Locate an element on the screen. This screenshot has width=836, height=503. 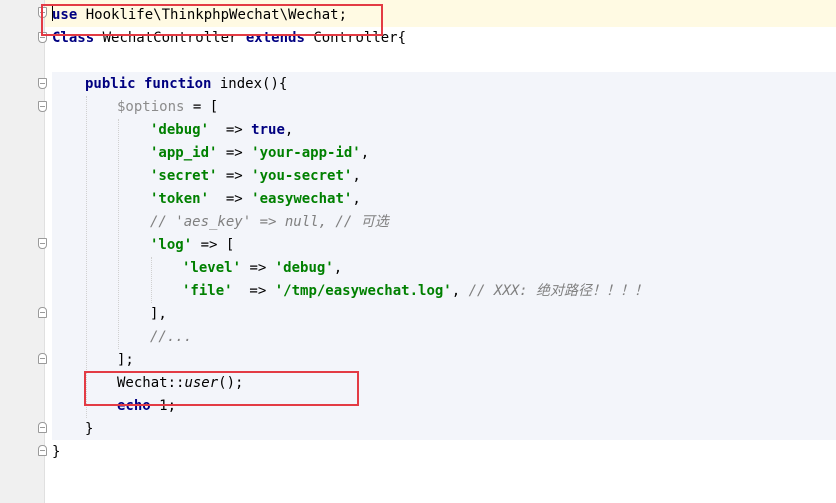
code-line-14: ], is located at coordinates (158, 314).